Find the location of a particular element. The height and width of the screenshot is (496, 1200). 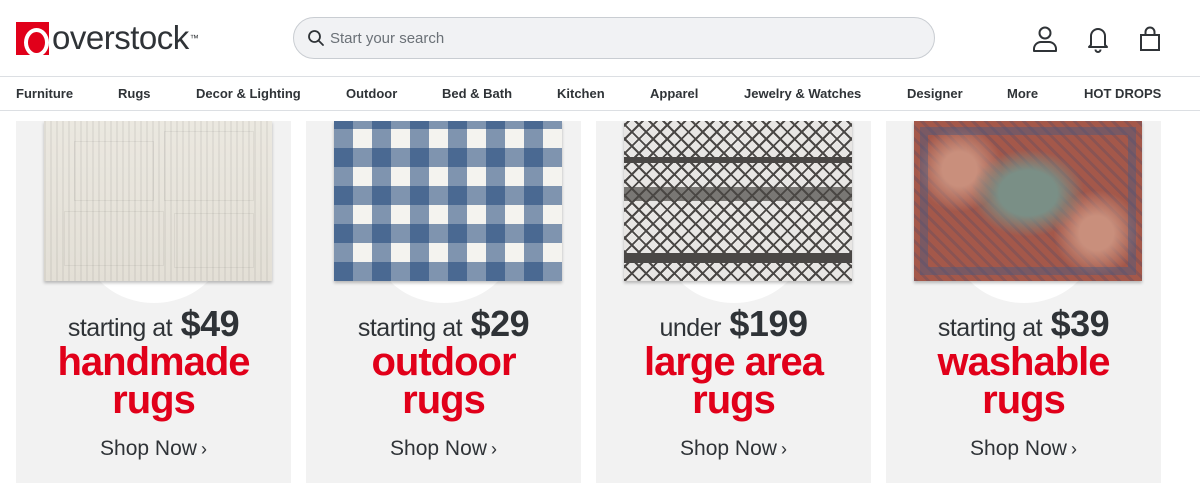

outdoor-rug-image is located at coordinates (448, 201).